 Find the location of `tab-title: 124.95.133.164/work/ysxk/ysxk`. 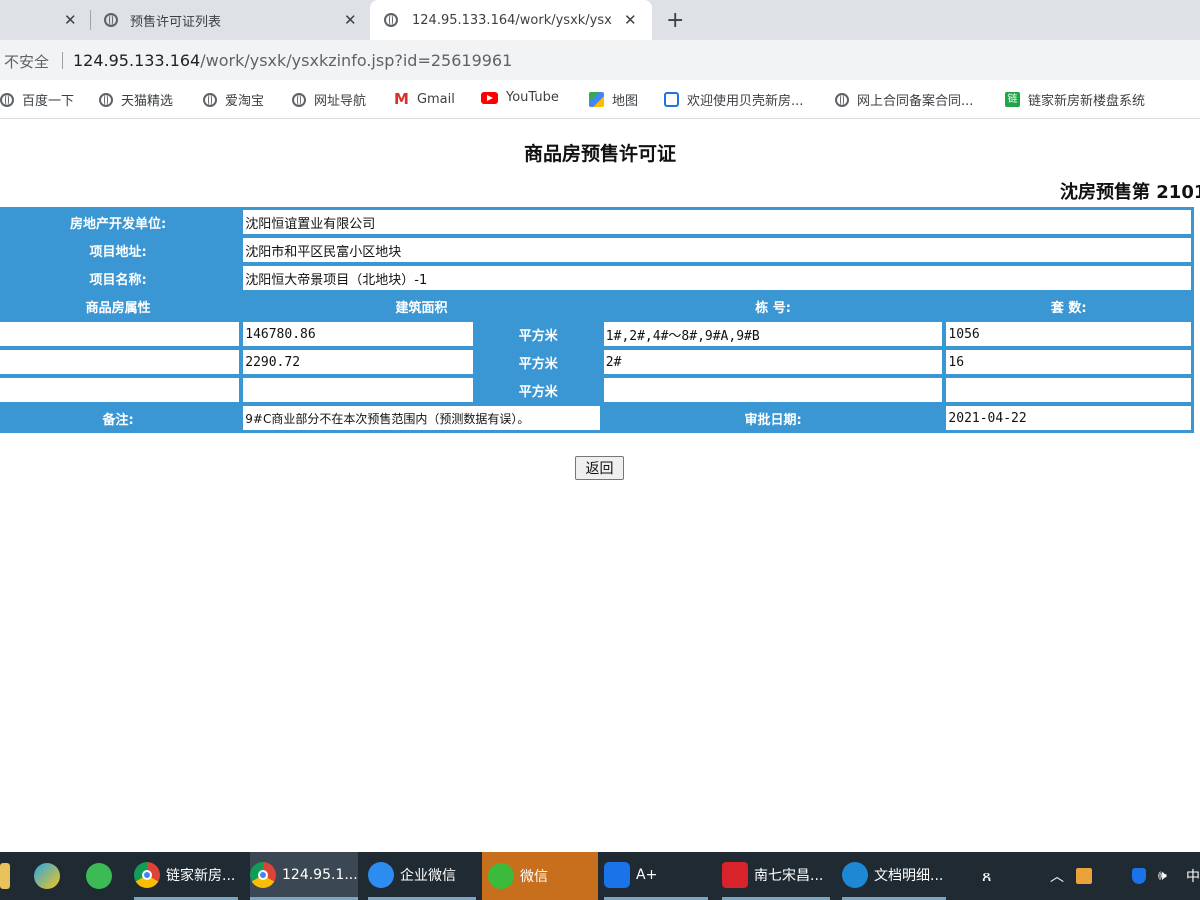

tab-title: 124.95.133.164/work/ysxk/ysxk is located at coordinates (512, 20).